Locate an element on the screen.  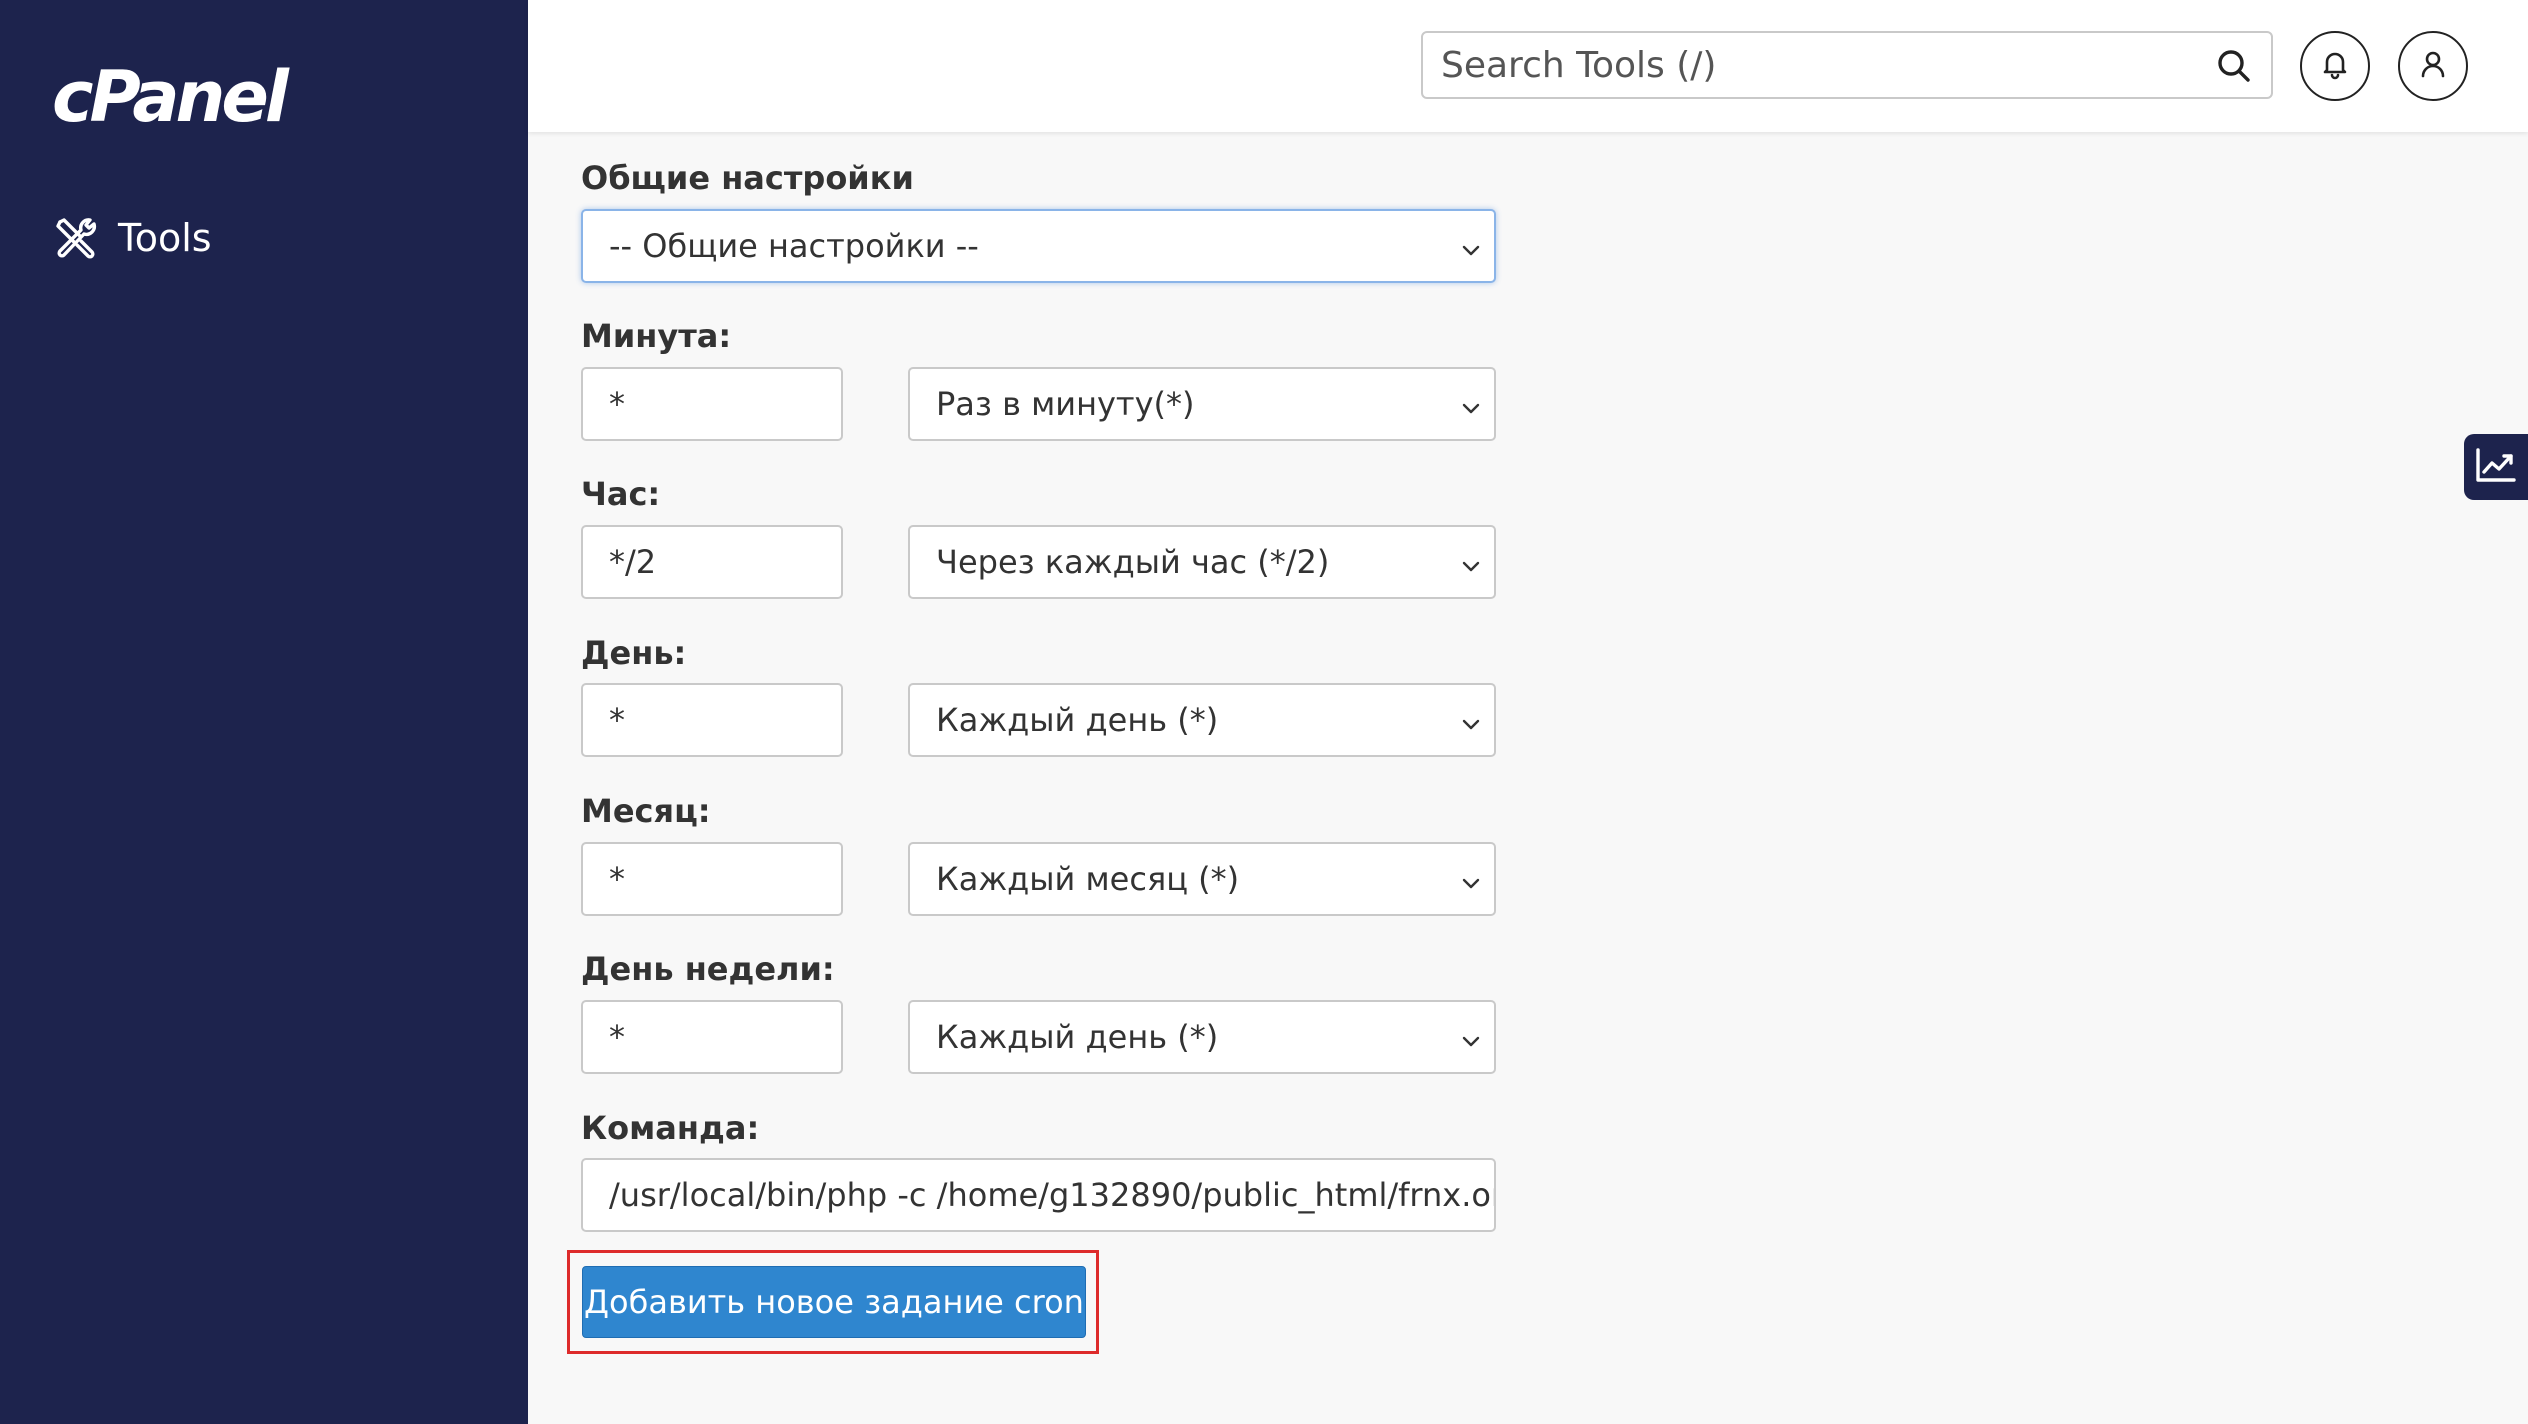
month-label: Месяц: is located at coordinates (646, 811).